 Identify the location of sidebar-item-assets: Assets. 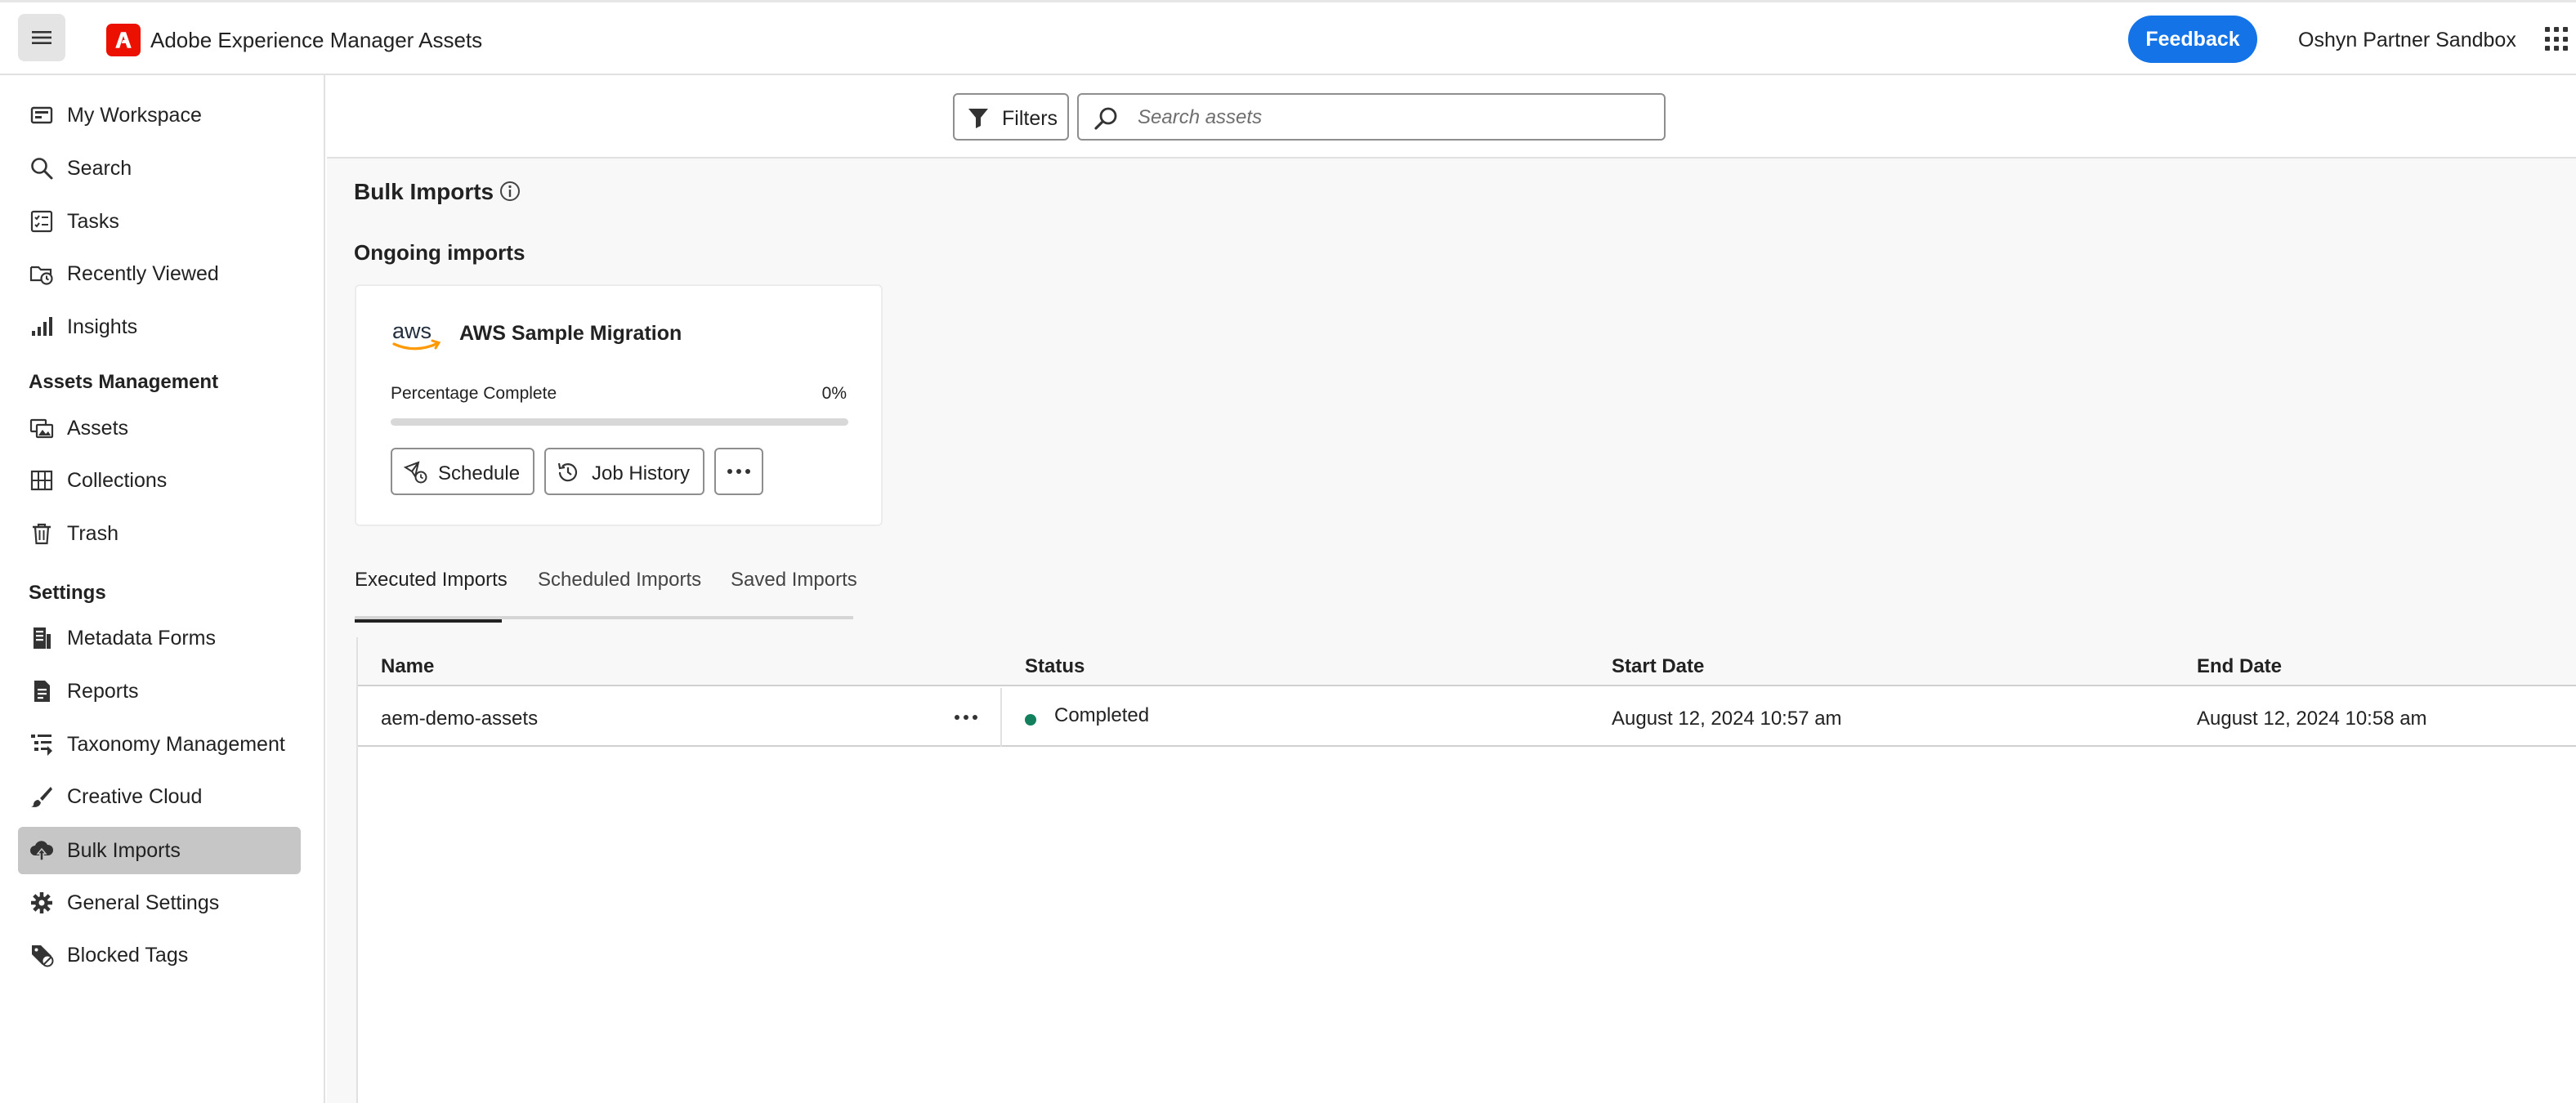
(159, 428).